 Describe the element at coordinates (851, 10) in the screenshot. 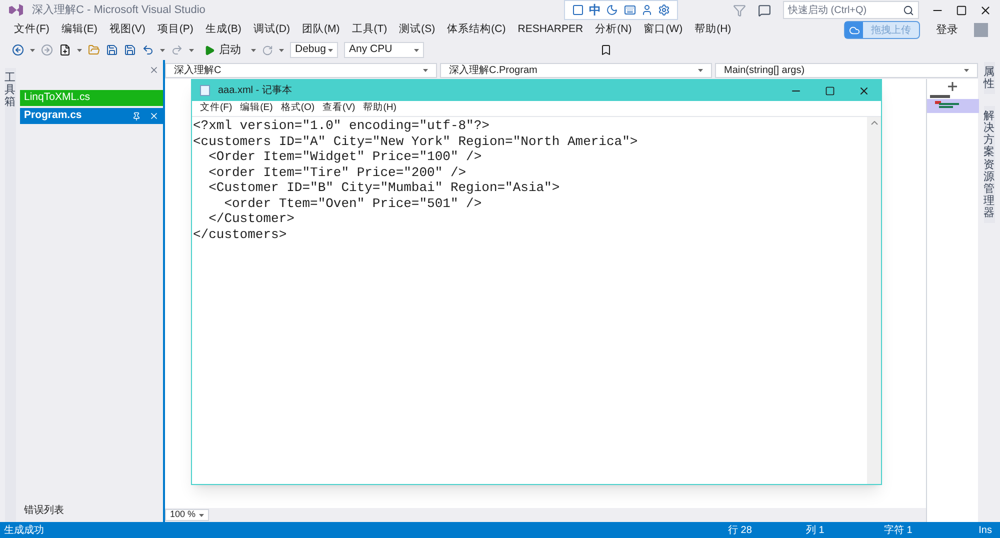

I see `quick-launch-field: 快速启动 (Ctrl+Q)` at that location.